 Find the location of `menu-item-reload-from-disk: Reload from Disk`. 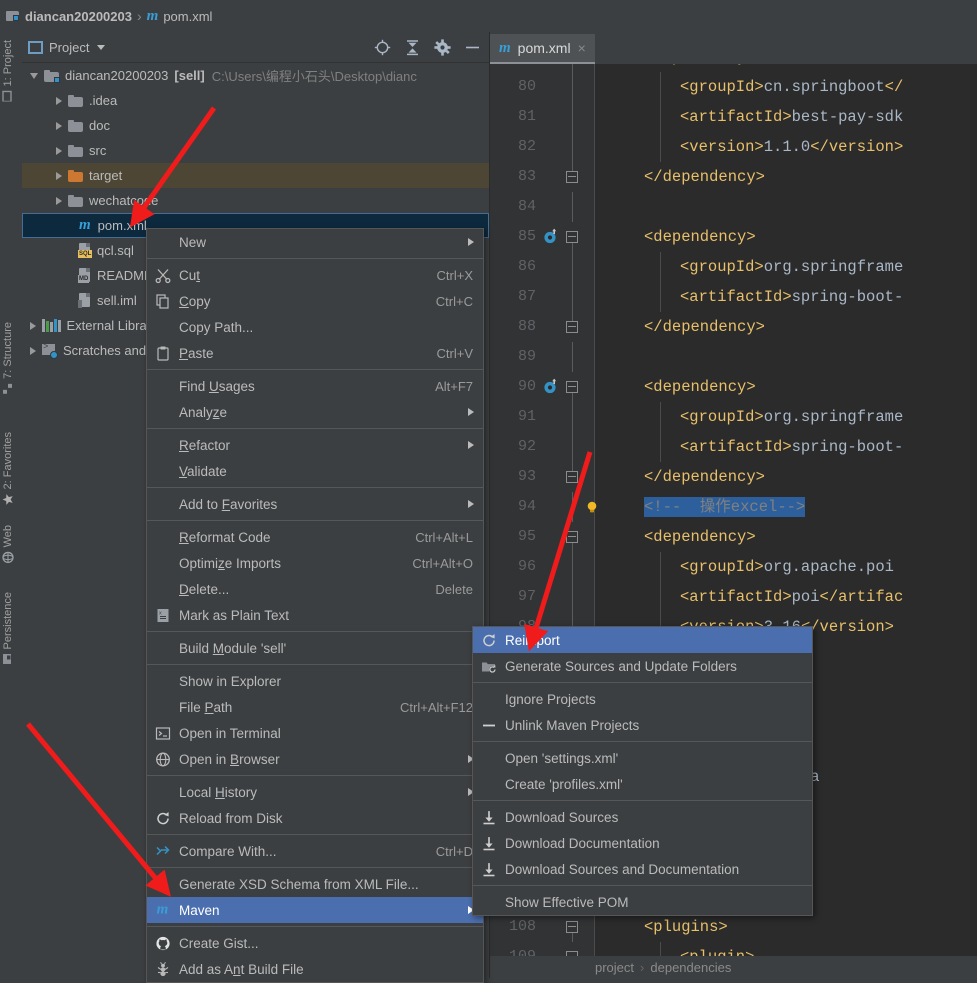

menu-item-reload-from-disk: Reload from Disk is located at coordinates (315, 818).